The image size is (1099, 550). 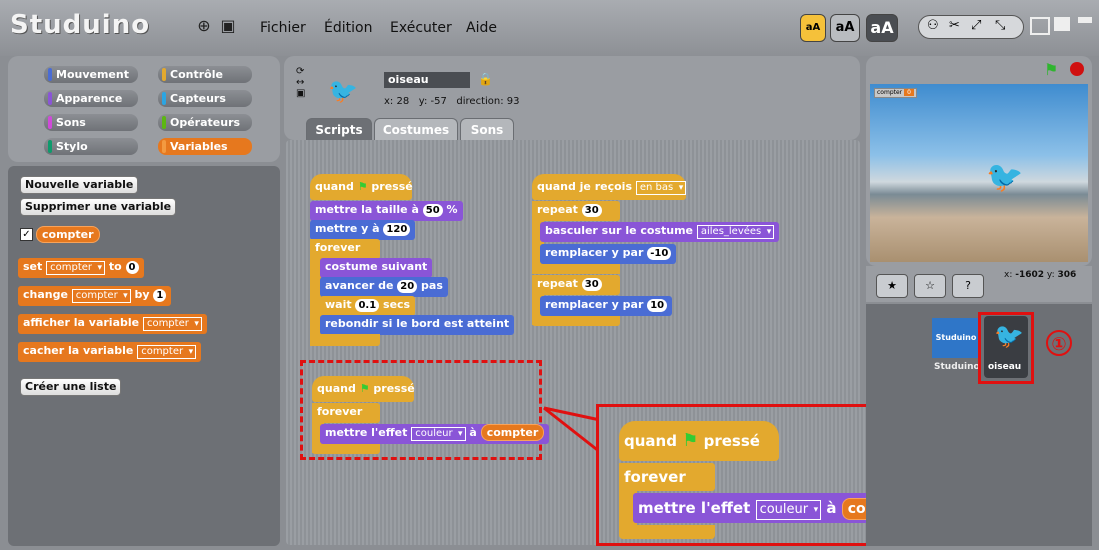 What do you see at coordinates (336, 388) in the screenshot?
I see `block-label: quand` at bounding box center [336, 388].